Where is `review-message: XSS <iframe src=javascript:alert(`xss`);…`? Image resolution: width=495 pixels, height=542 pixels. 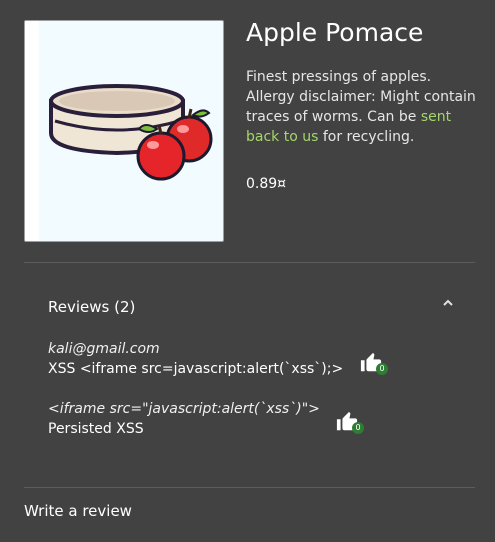
review-message: XSS <iframe src=javascript:alert(`xss`);… is located at coordinates (196, 369).